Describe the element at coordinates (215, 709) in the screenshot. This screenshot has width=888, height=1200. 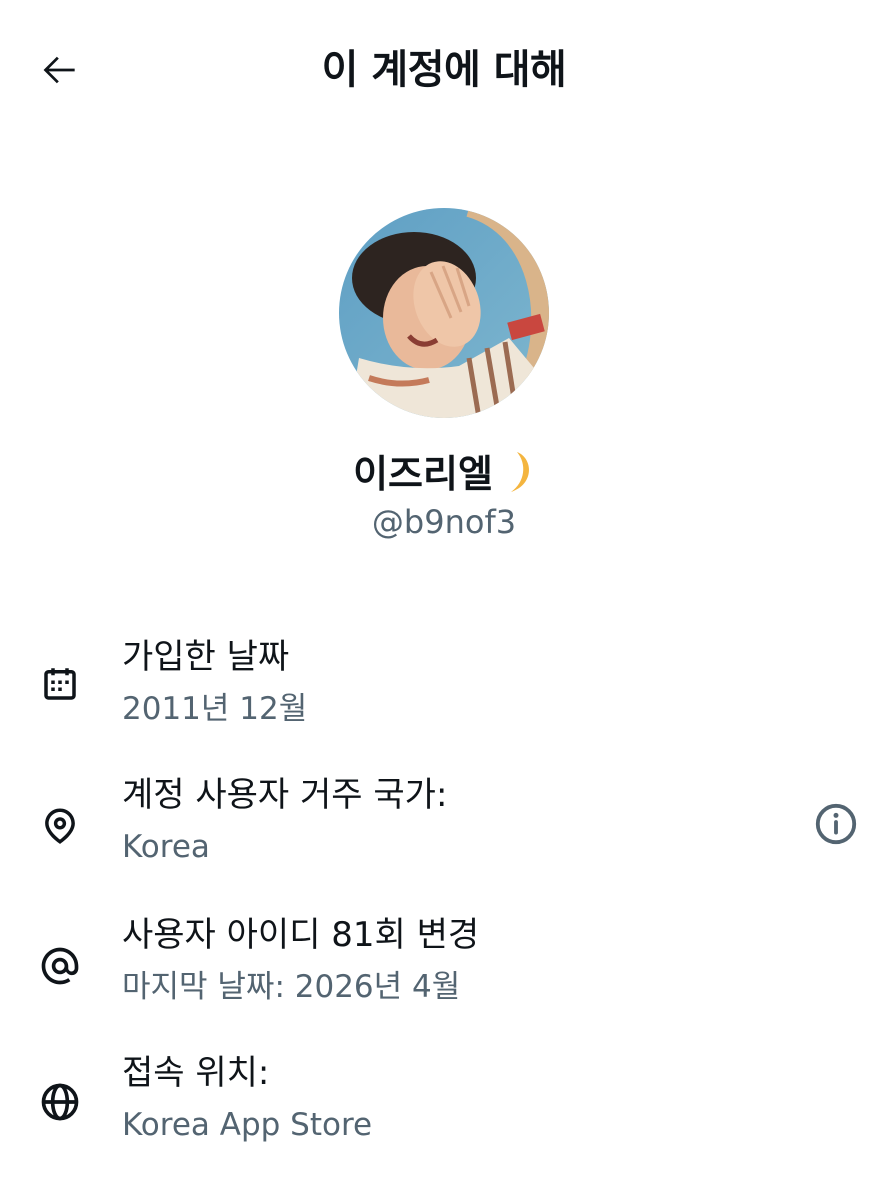
I see `join-date-value: 2011년 12월` at that location.